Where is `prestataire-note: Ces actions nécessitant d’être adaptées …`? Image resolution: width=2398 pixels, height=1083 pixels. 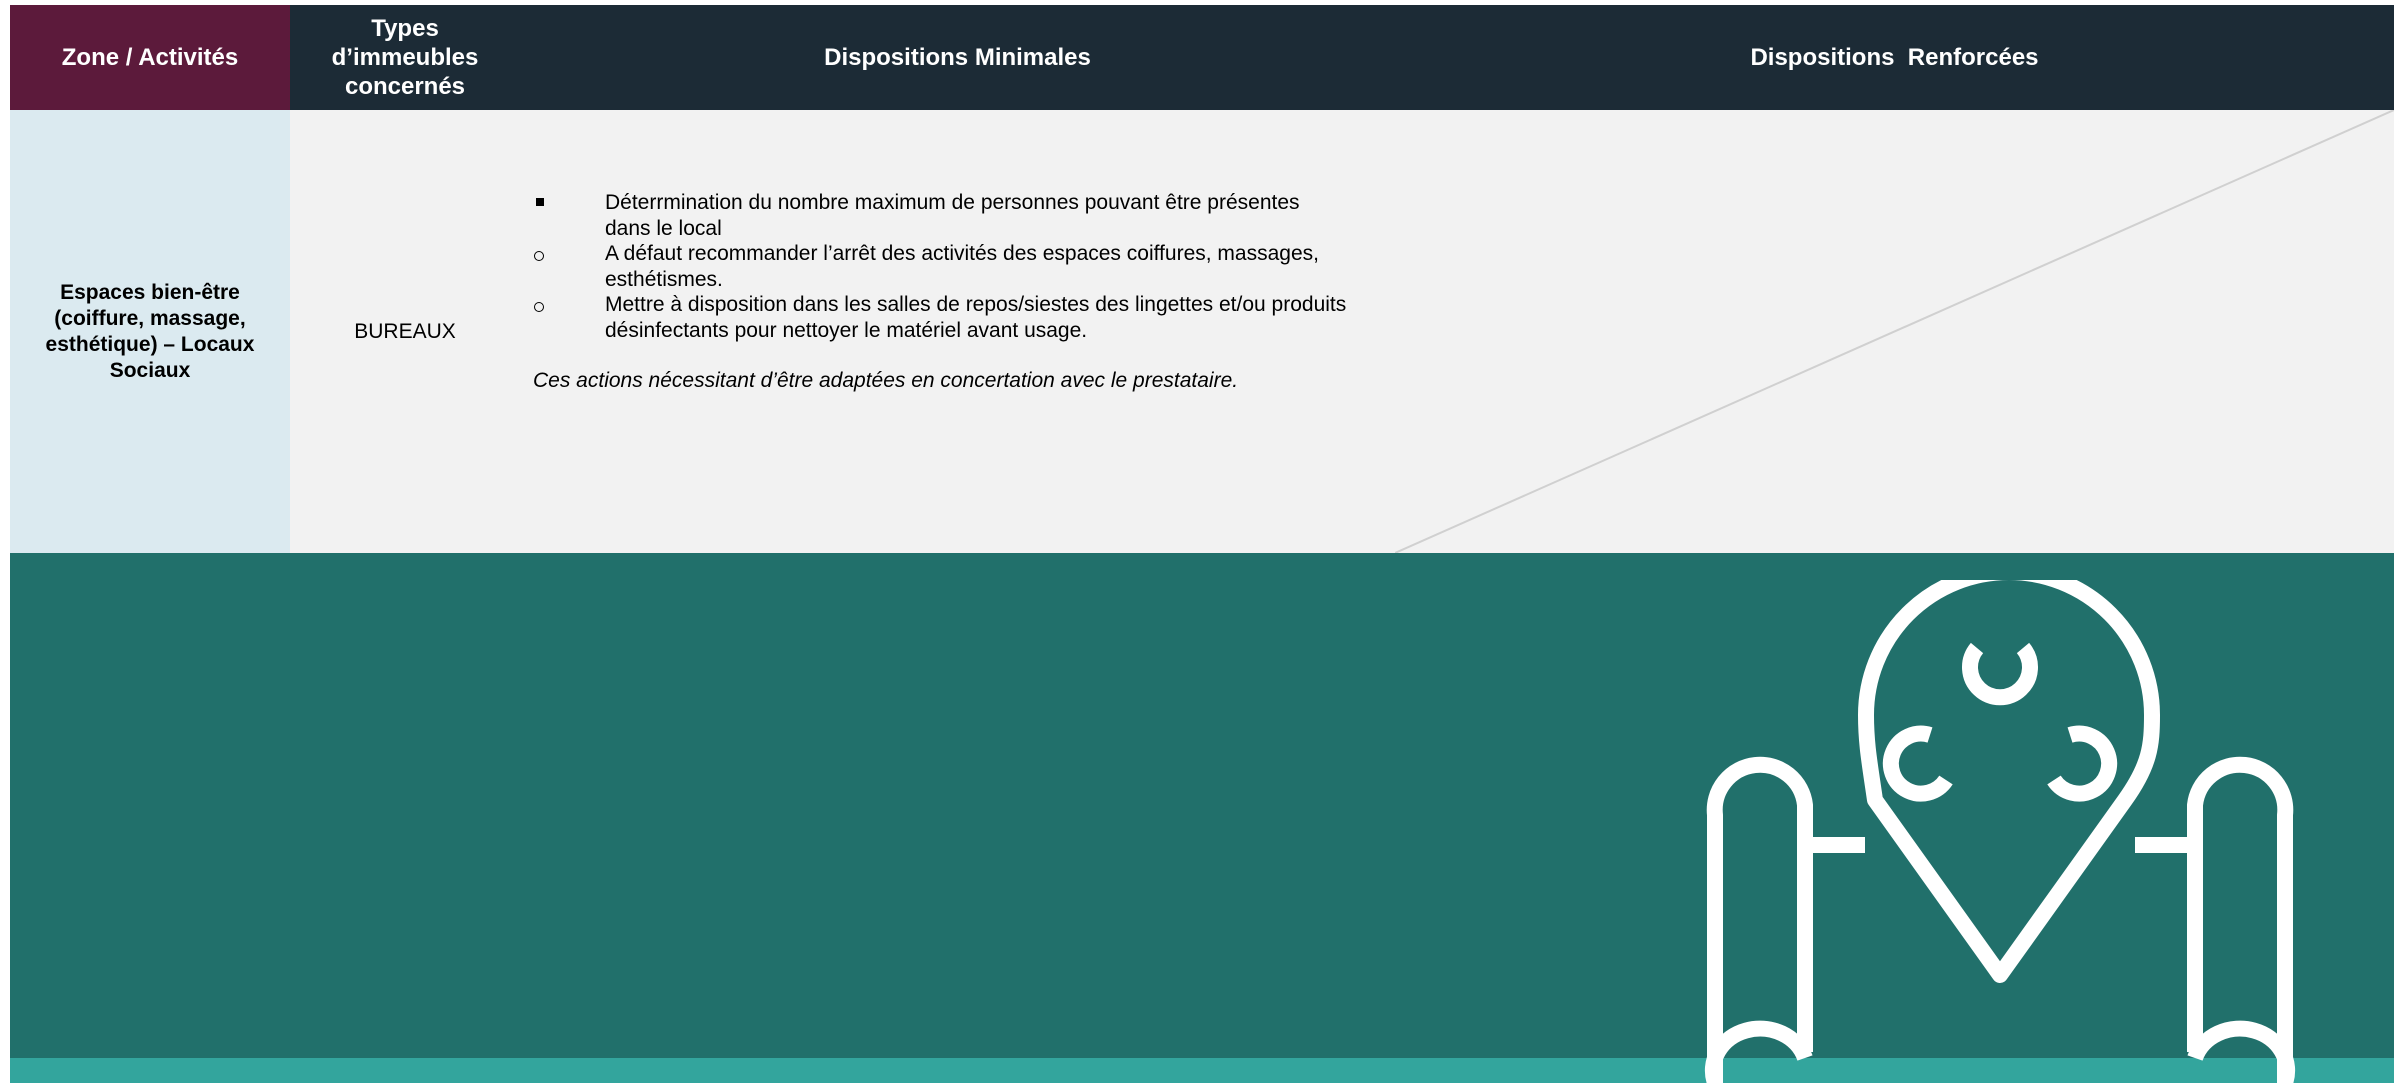 prestataire-note: Ces actions nécessitant d’être adaptées … is located at coordinates (886, 380).